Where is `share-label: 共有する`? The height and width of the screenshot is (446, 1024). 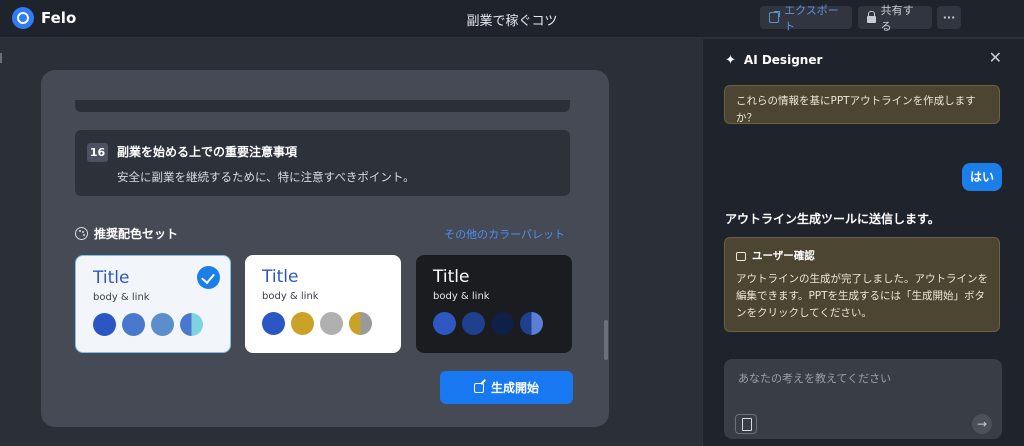
share-label: 共有する is located at coordinates (897, 18).